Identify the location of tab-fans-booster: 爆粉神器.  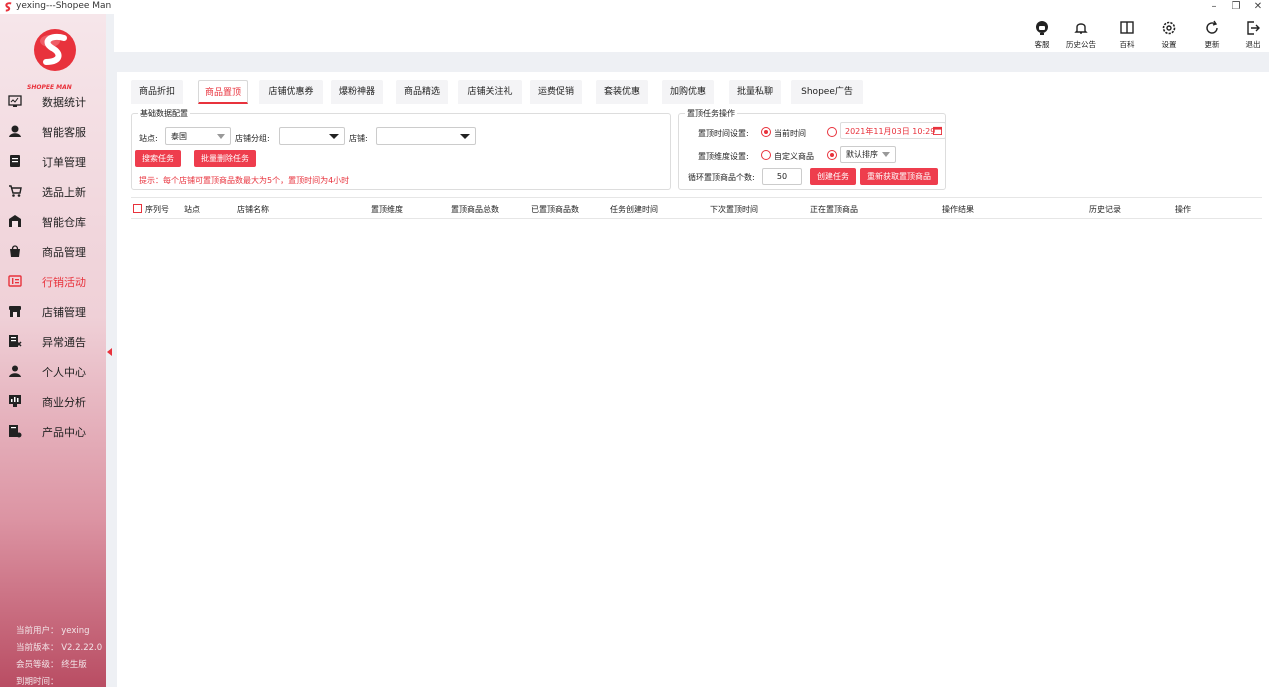
(357, 92).